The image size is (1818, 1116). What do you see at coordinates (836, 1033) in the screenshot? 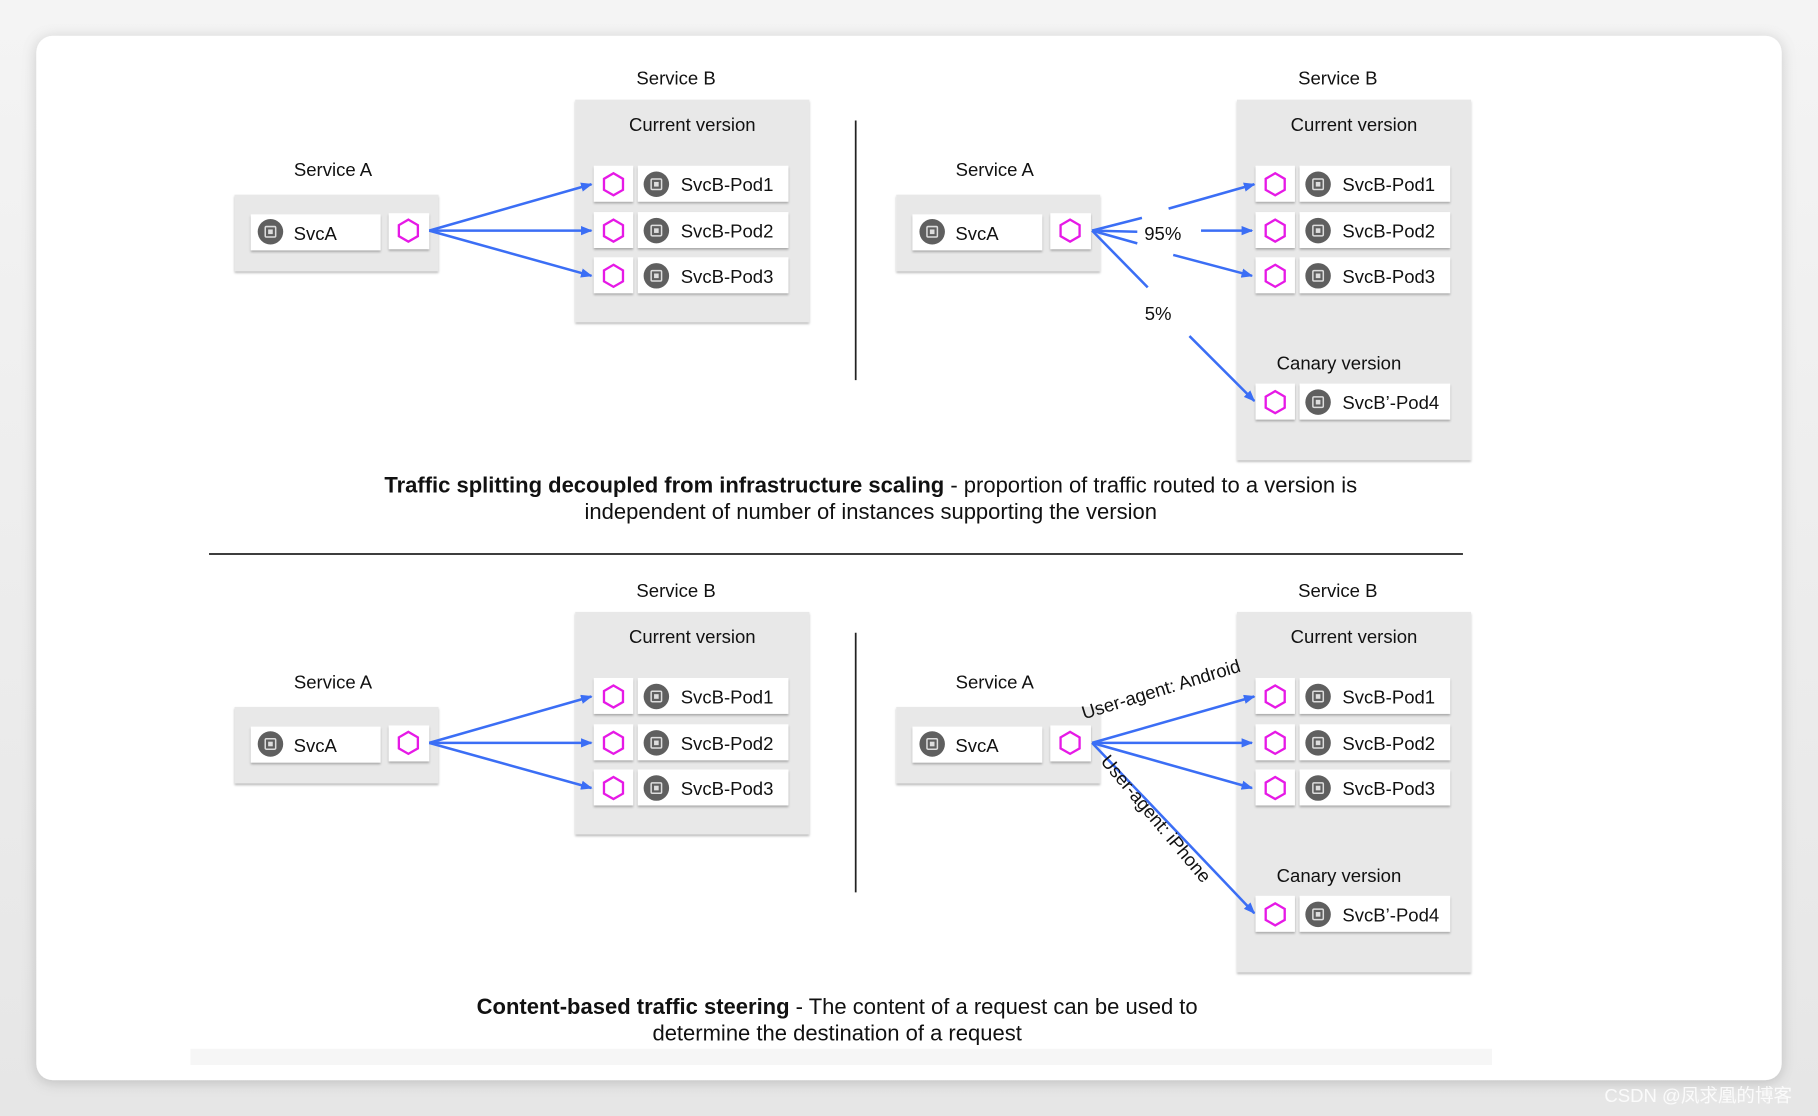
I see `caption-bottom-line2: determine the destination of a request` at bounding box center [836, 1033].